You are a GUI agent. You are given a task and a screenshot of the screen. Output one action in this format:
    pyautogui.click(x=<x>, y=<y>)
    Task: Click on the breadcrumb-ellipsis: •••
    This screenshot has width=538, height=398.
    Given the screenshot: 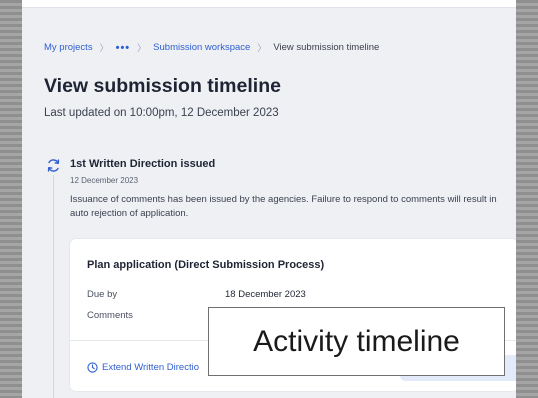 What is the action you would take?
    pyautogui.click(x=123, y=48)
    